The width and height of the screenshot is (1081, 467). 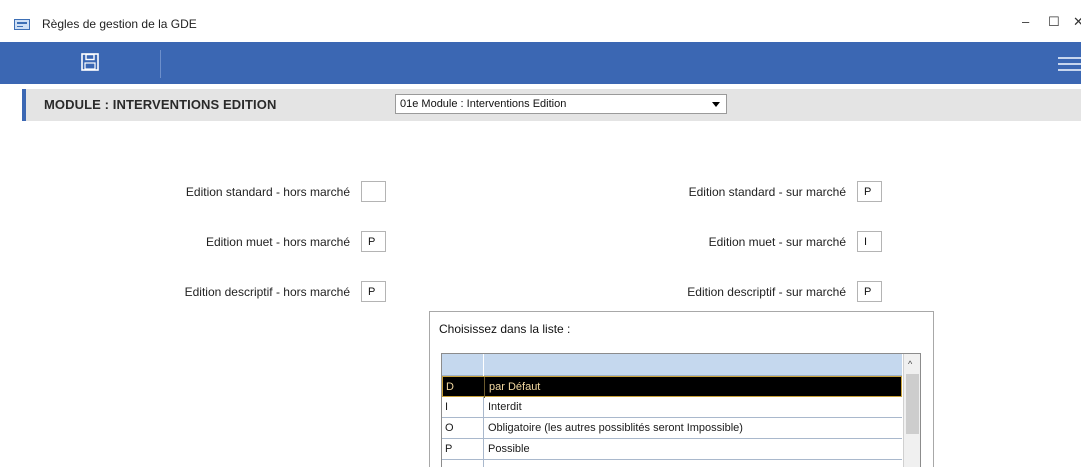 What do you see at coordinates (483, 104) in the screenshot?
I see `module-select-value: 01e Module : Interventions Edition` at bounding box center [483, 104].